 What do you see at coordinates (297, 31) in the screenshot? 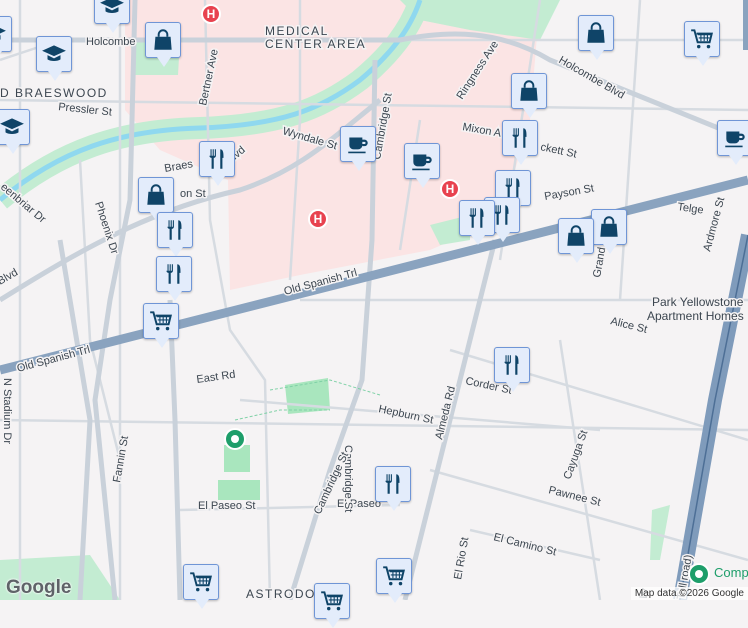
I see `area-label: MEDICAL` at bounding box center [297, 31].